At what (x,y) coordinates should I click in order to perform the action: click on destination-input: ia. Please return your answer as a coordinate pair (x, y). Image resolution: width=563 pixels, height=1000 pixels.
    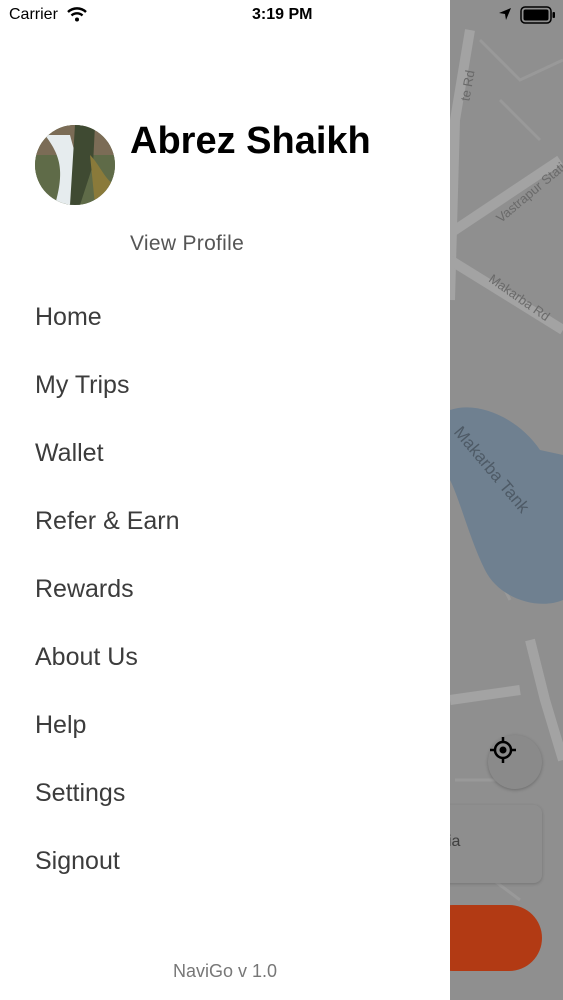
    Looking at the image, I should click on (491, 844).